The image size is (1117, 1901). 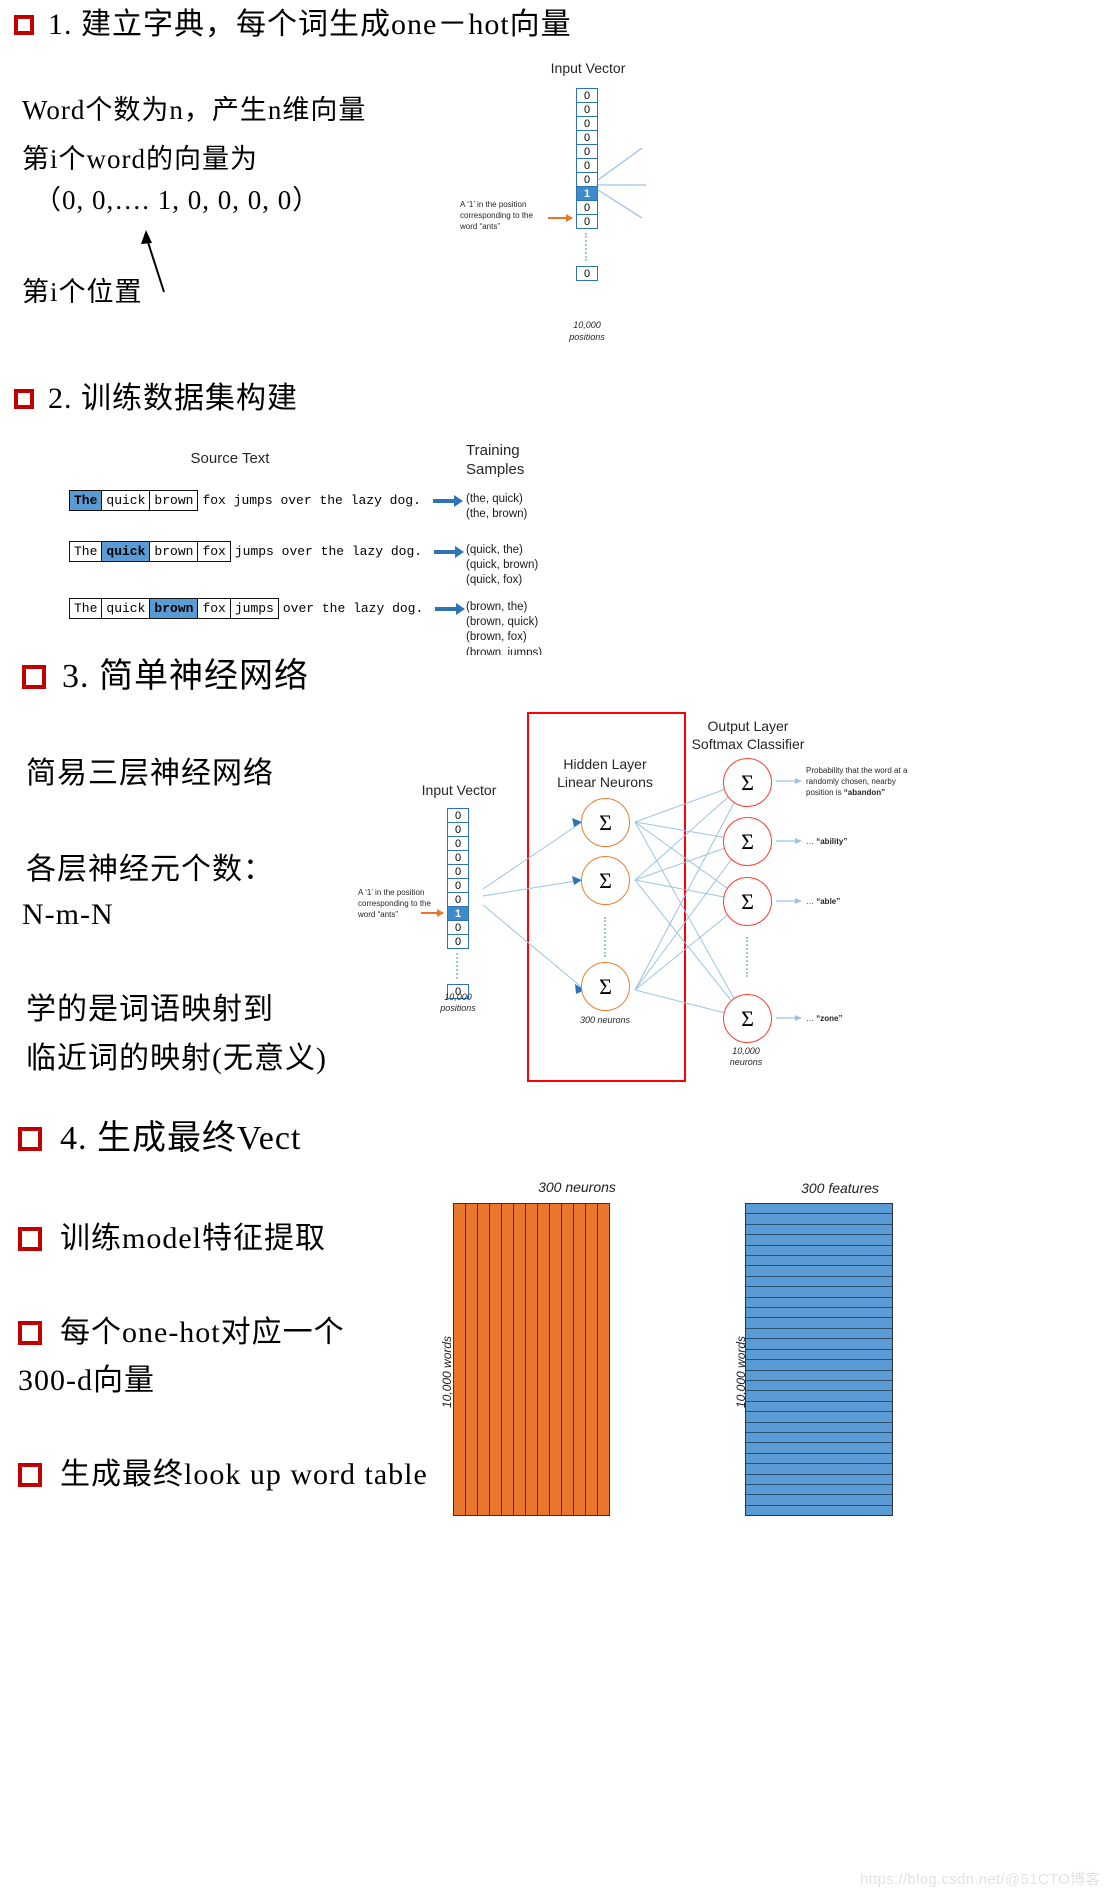 I want to click on input-vector-footer-2: positions, so click(x=587, y=337).